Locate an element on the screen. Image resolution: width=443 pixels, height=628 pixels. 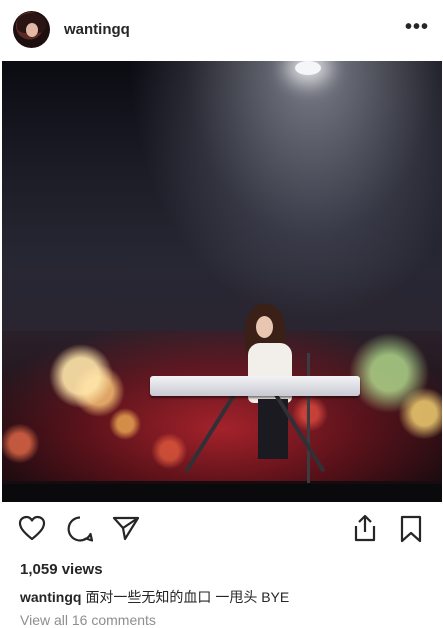
avatar is located at coordinates (31, 29).